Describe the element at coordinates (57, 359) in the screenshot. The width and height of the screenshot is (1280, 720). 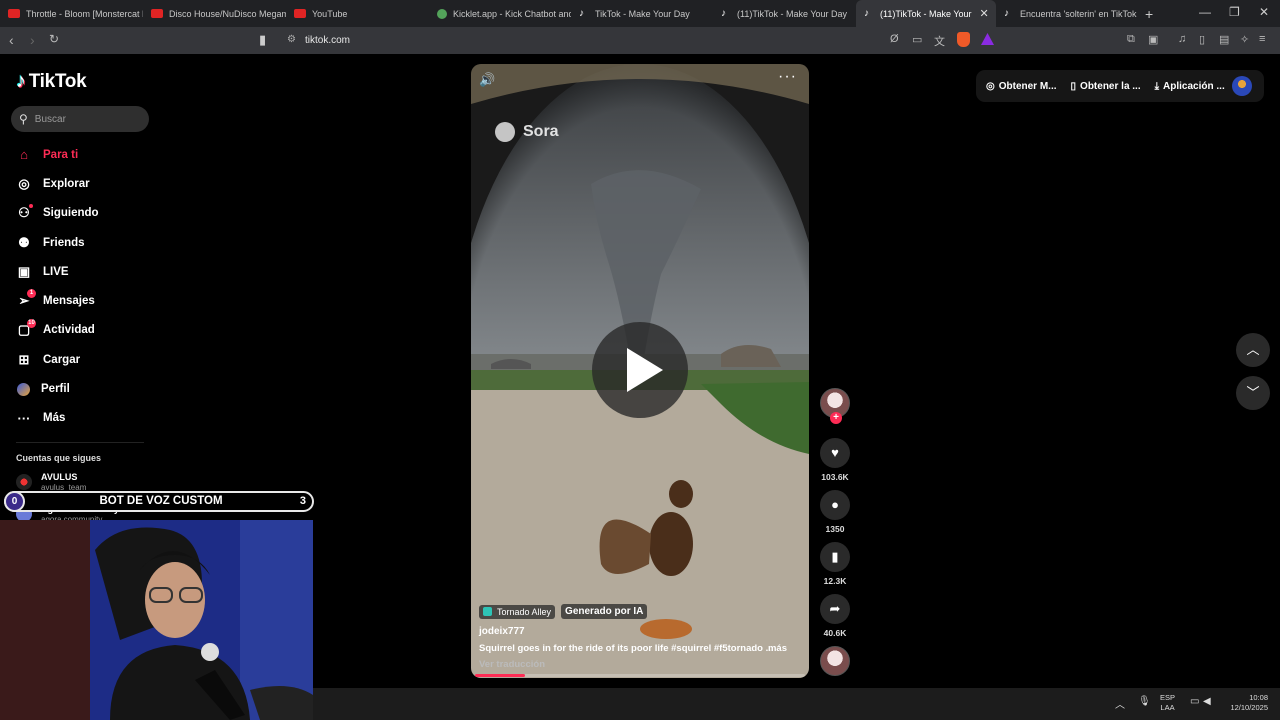
I see `sidebar-item-cargar: ⊞ Cargar` at that location.